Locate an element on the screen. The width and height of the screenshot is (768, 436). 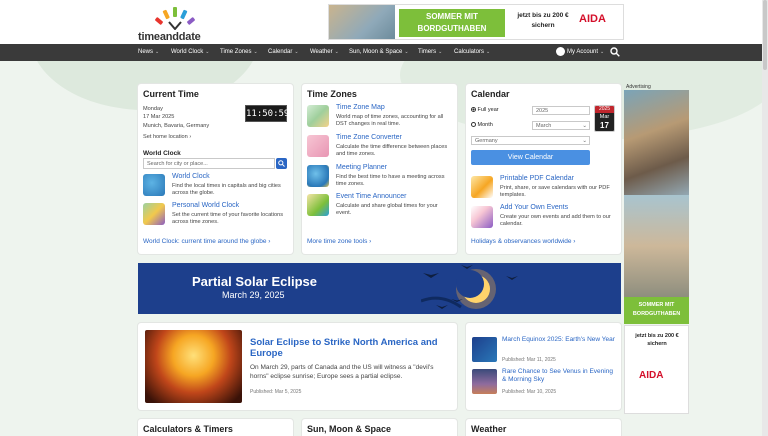
news-item-title: March Equinox 2025: Earth's New Year is located at coordinates (559, 340).